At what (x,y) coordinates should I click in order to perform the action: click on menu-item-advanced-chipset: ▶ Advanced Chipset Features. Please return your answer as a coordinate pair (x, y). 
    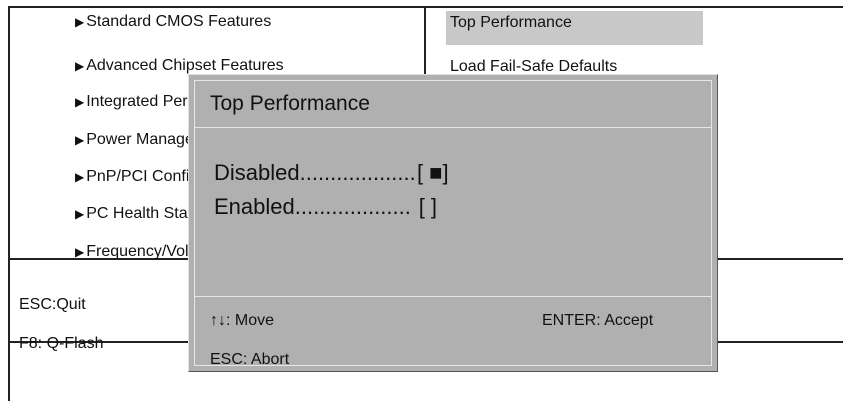
    Looking at the image, I should click on (179, 66).